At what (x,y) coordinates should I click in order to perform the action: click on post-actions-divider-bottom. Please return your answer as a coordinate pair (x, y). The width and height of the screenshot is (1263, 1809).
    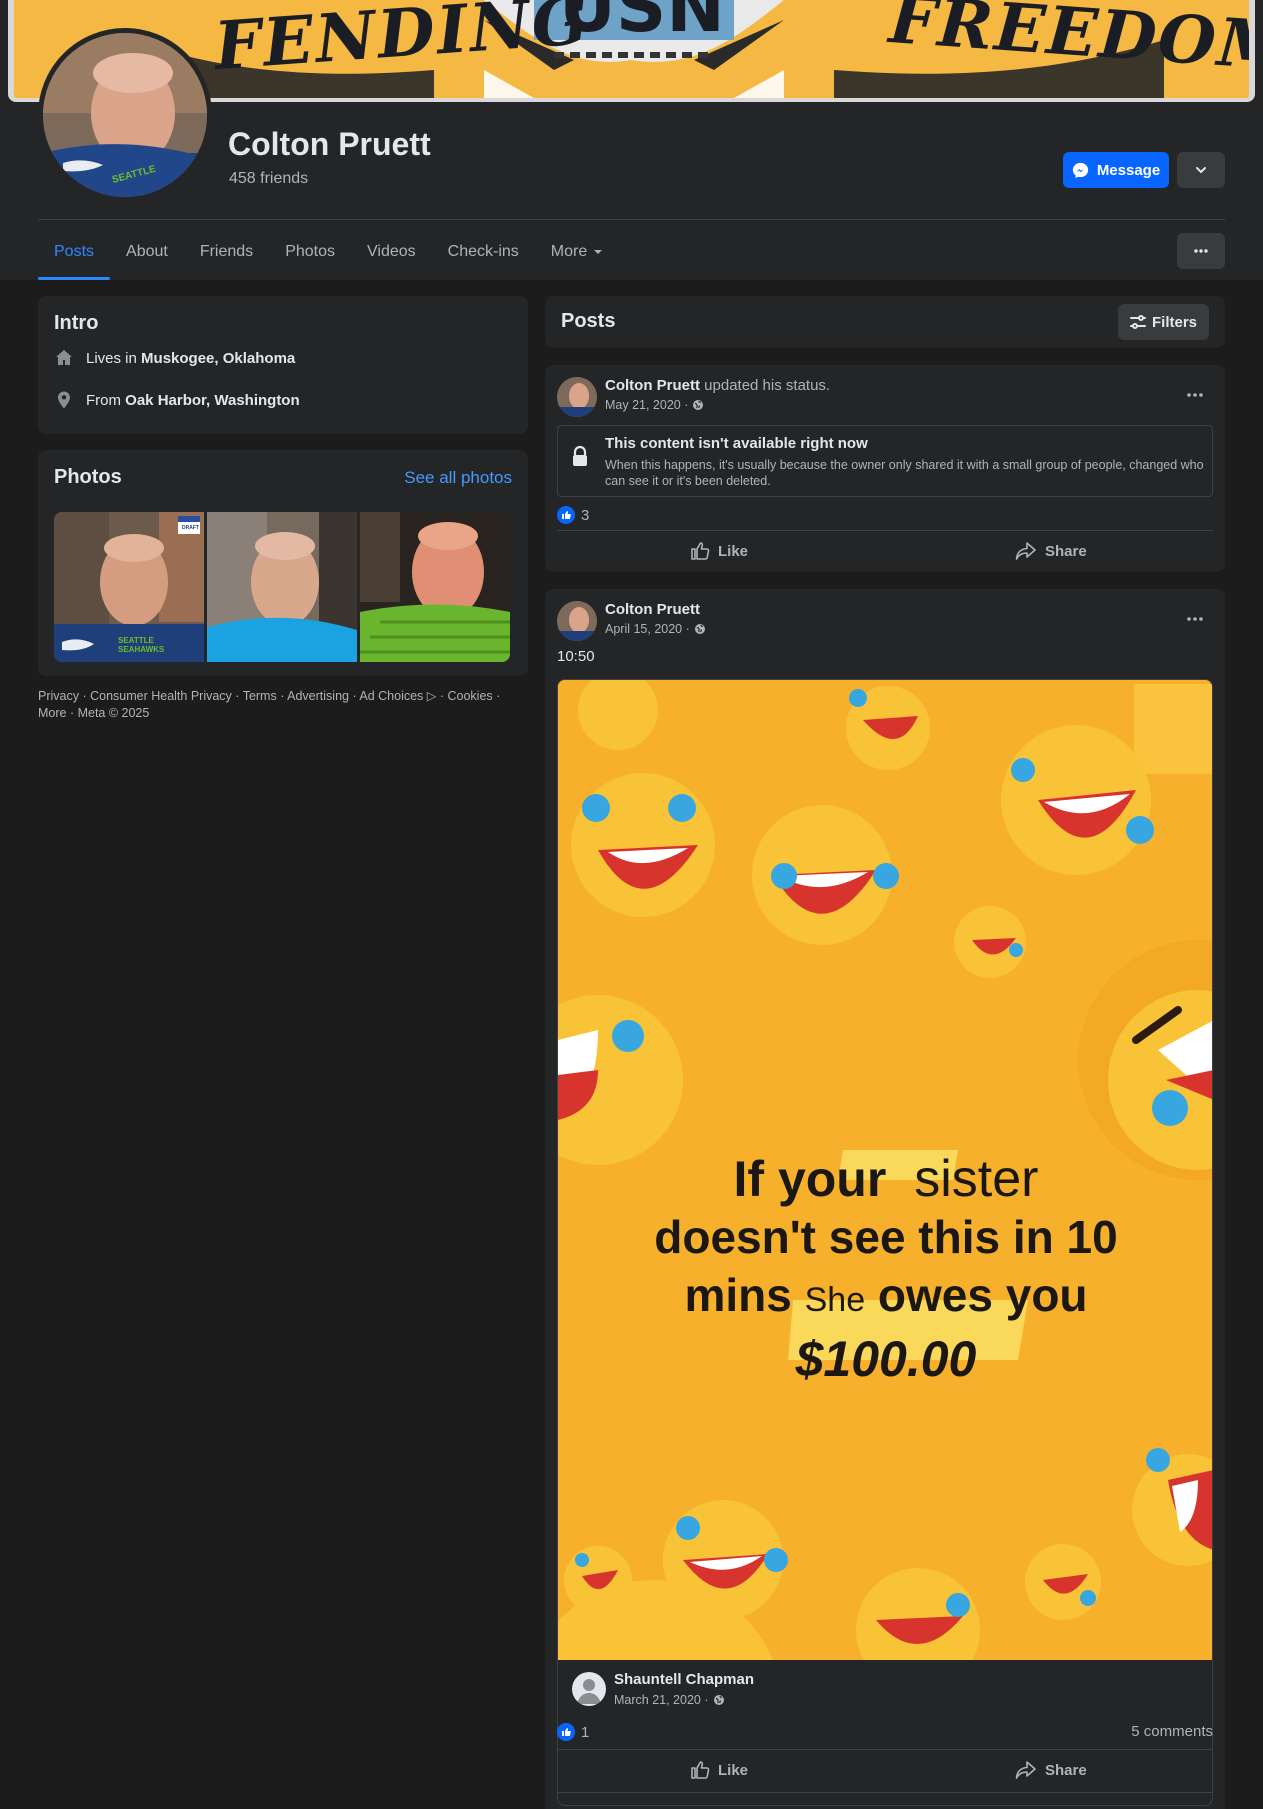
    Looking at the image, I should click on (885, 1792).